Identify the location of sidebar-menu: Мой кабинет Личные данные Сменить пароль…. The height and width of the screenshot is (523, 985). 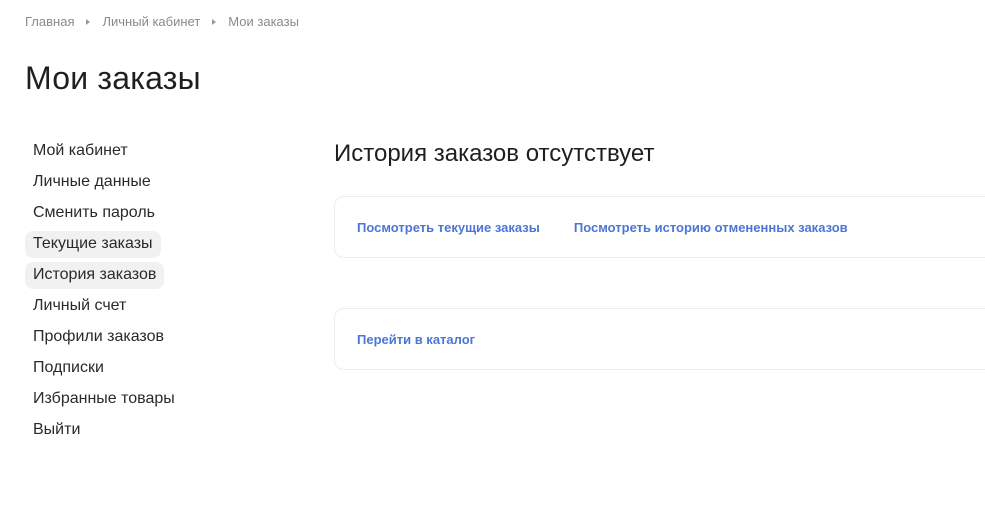
(145, 293).